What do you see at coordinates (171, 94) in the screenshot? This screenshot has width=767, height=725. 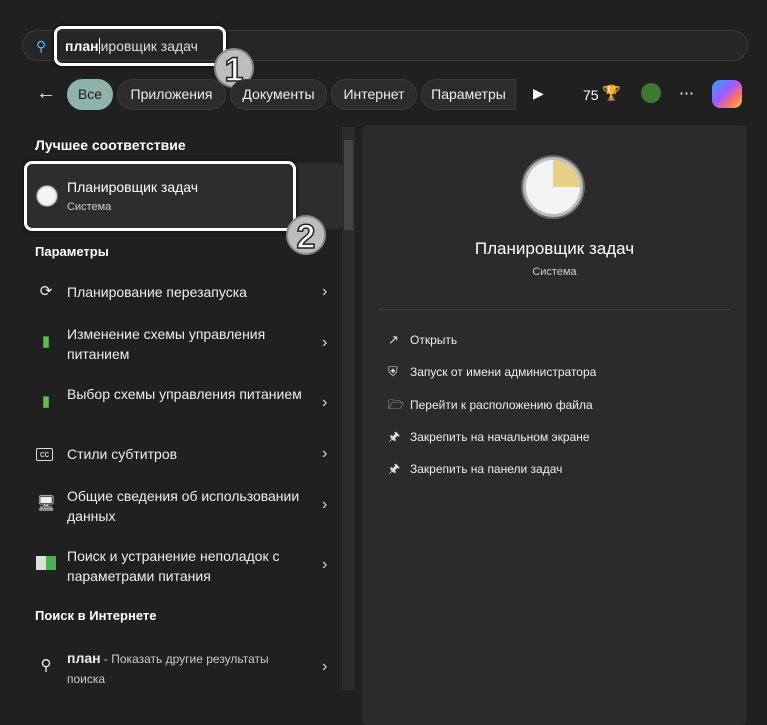 I see `filter-apps: Приложения` at bounding box center [171, 94].